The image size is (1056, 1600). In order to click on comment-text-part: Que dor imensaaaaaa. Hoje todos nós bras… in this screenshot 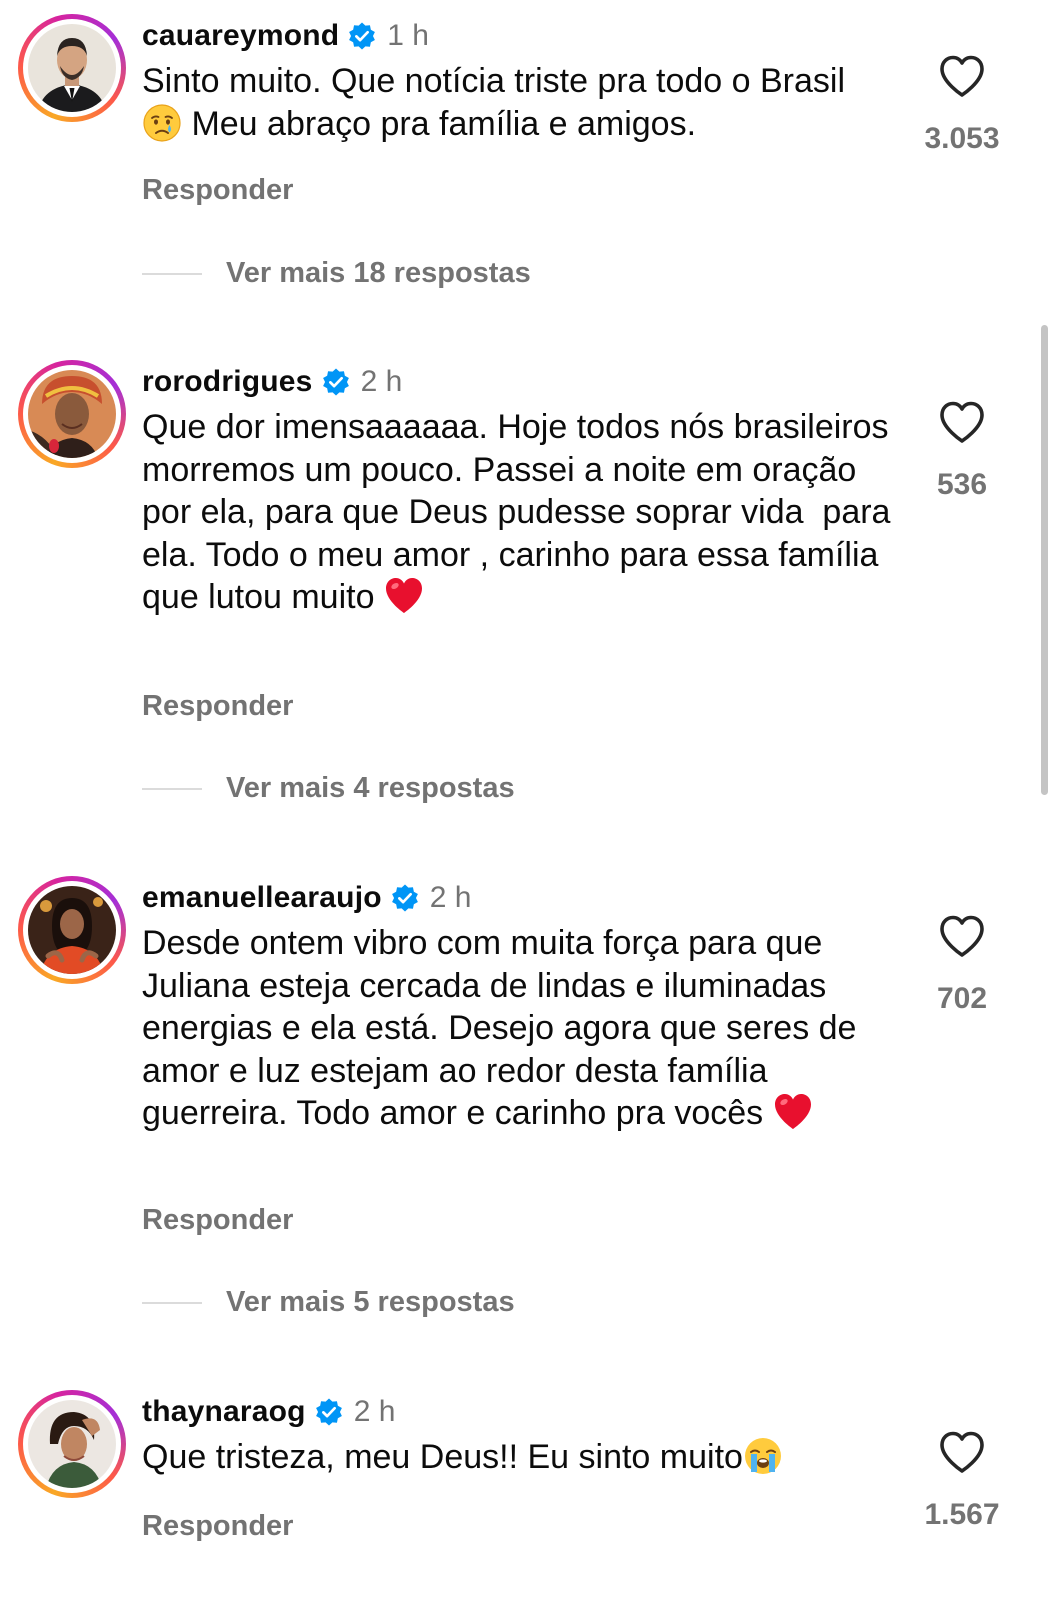, I will do `click(521, 512)`.